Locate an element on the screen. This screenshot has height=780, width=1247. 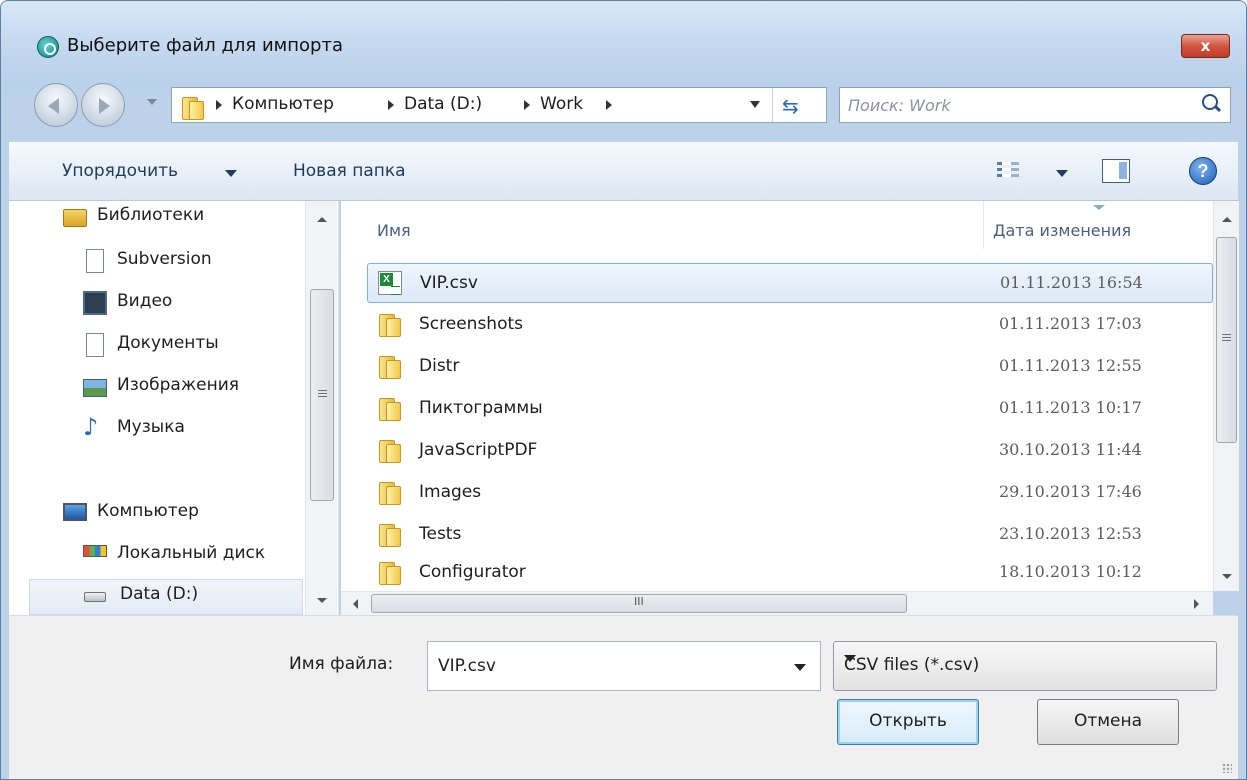
tree-item-video: Видео is located at coordinates (193, 305).